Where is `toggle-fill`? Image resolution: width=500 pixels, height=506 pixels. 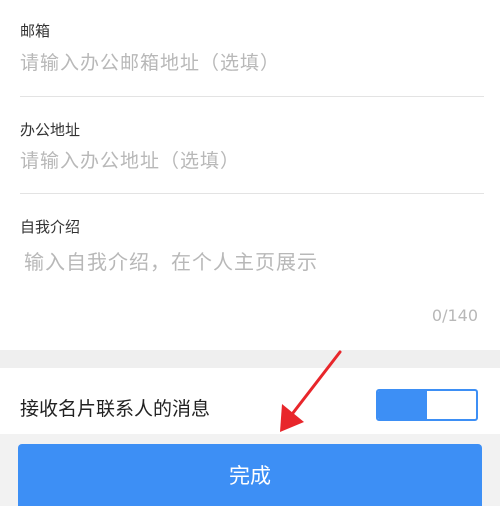 toggle-fill is located at coordinates (402, 405).